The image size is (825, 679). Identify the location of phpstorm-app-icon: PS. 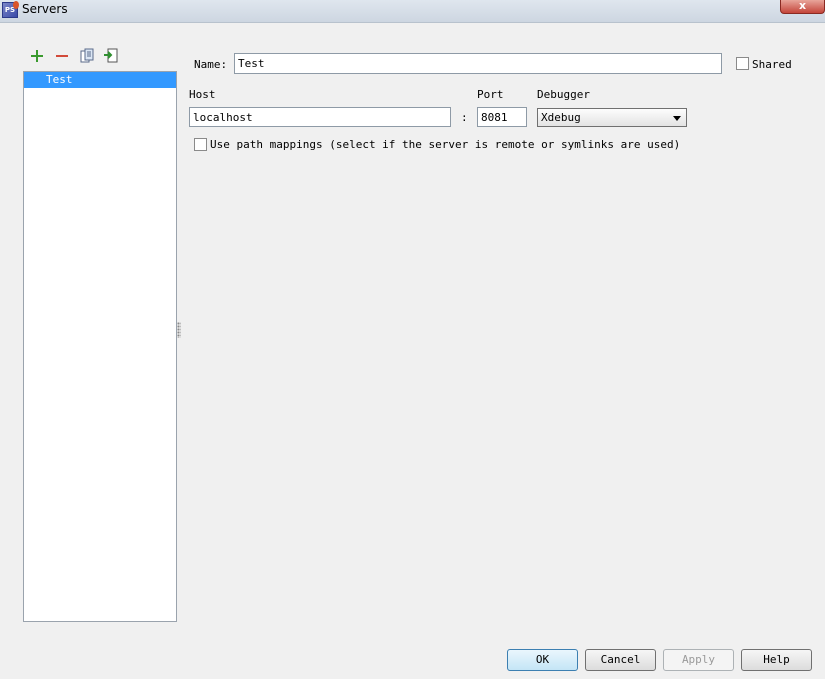
(10, 9).